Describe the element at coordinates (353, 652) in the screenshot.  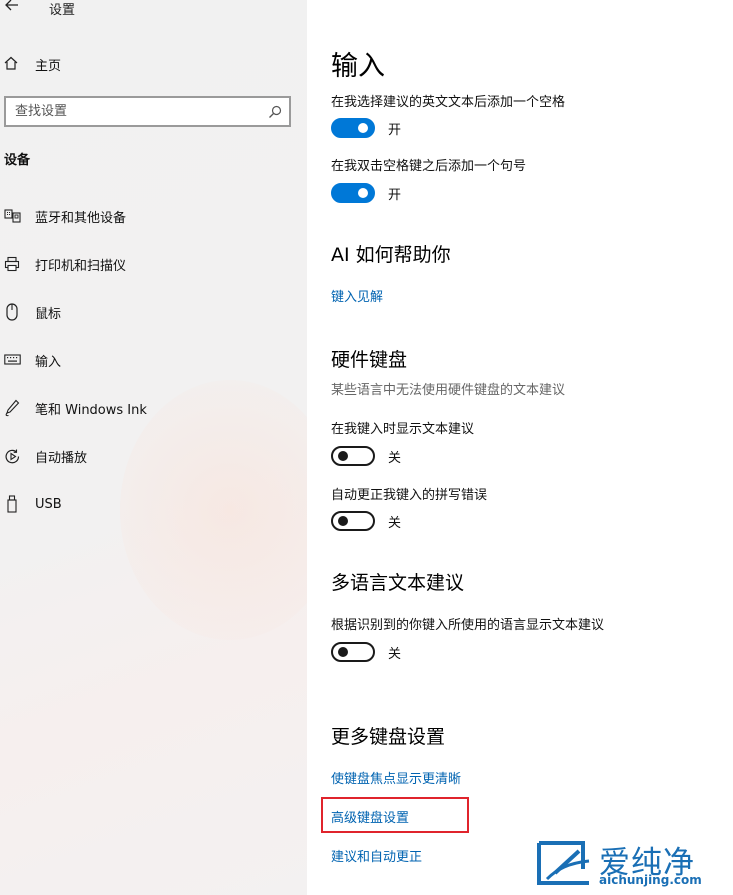
I see `multilingual-suggestions-toggle` at that location.